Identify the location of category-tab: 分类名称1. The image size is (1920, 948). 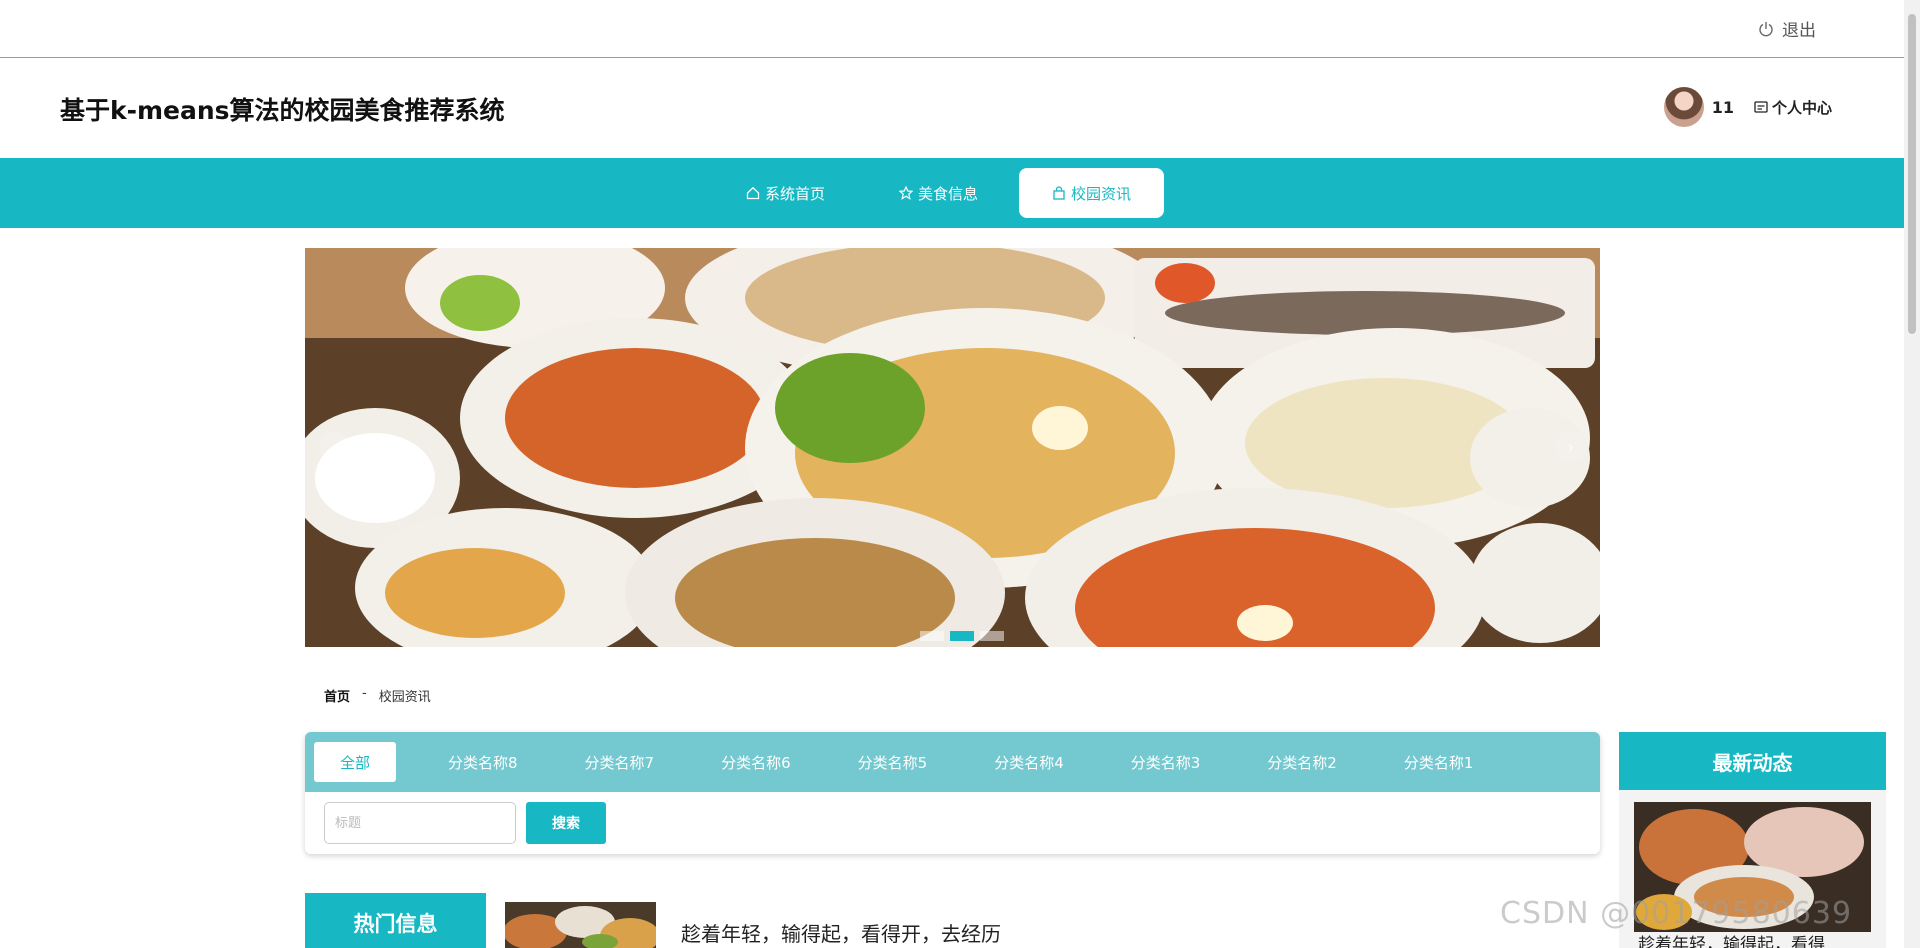
(1439, 762).